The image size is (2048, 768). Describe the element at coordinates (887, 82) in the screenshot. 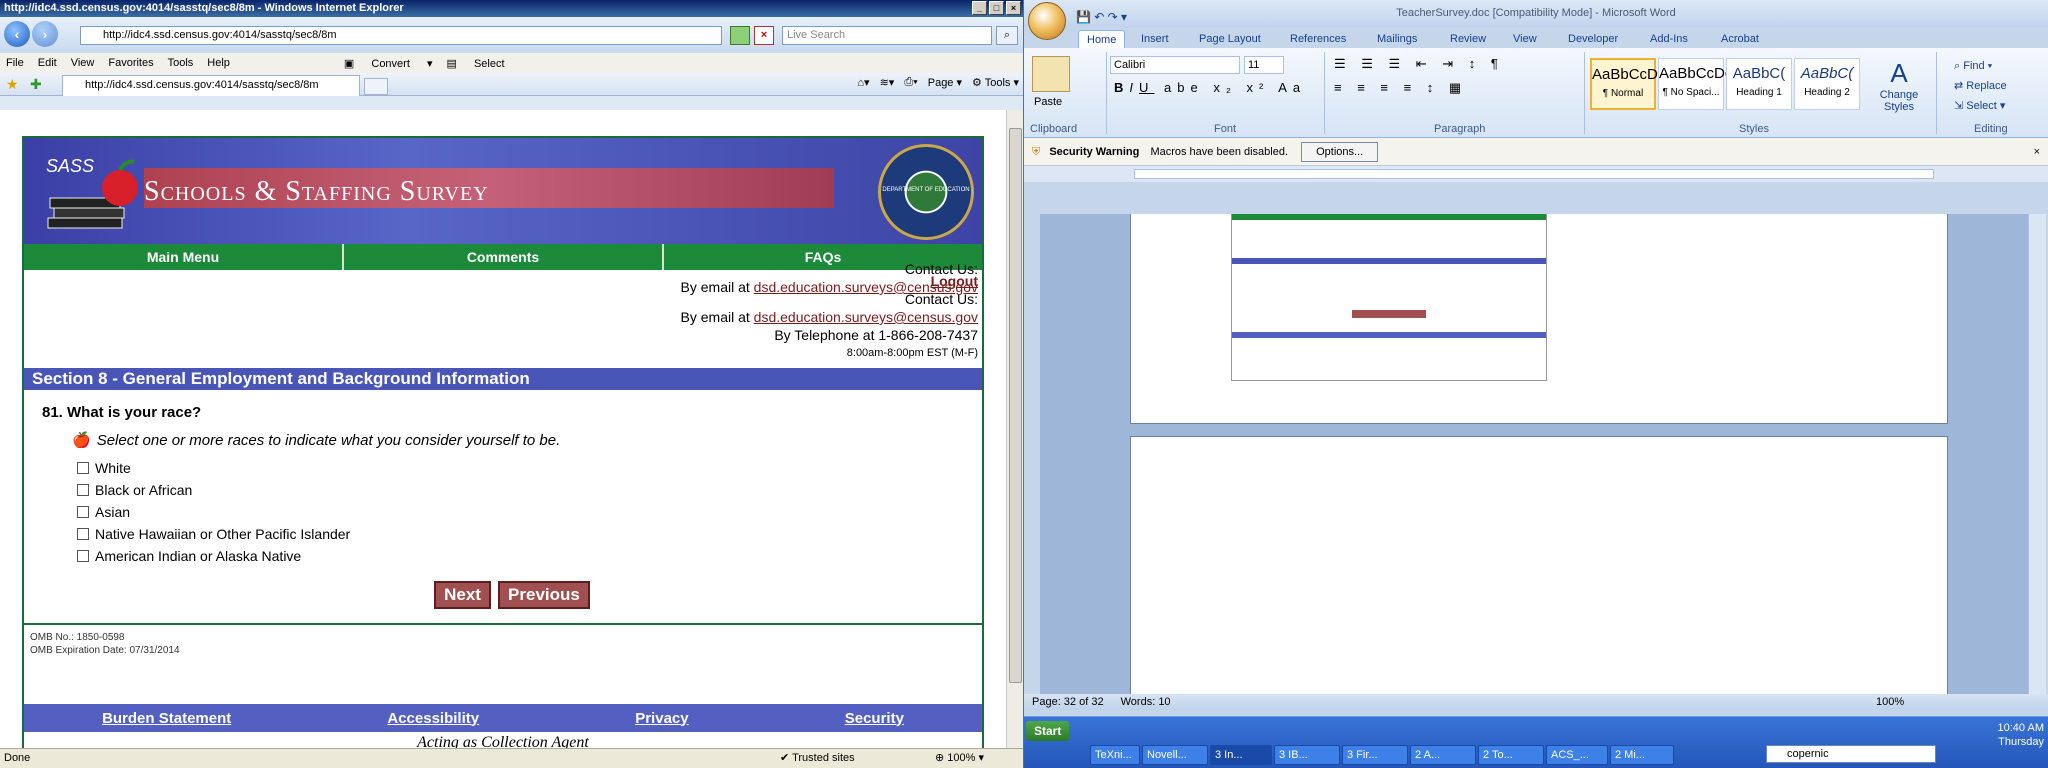

I see `feeds-icon: ≋▾` at that location.